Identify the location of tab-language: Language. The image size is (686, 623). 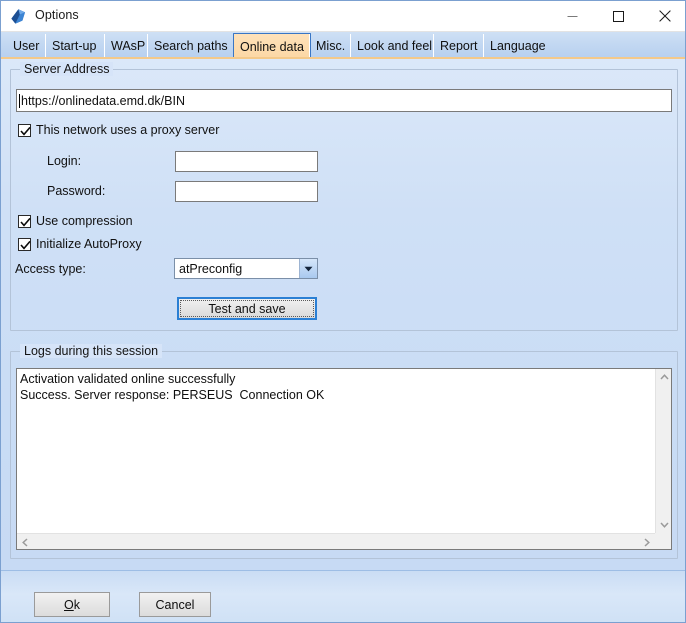
(517, 46).